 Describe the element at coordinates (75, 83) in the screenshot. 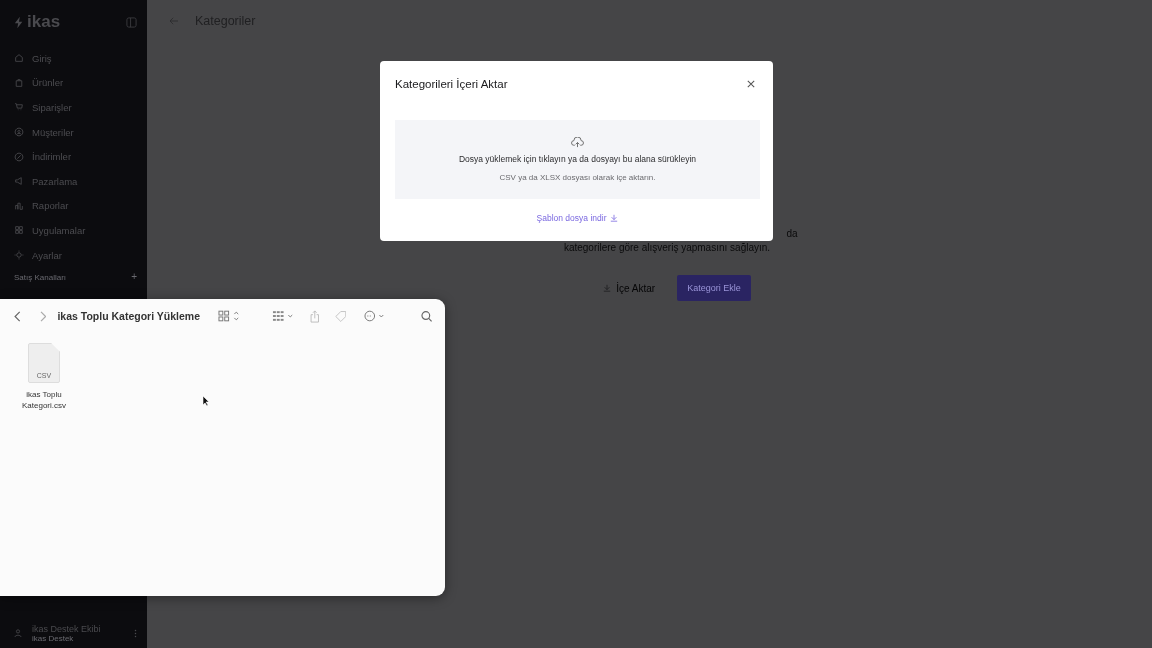

I see `nav-item: Ürünler` at that location.